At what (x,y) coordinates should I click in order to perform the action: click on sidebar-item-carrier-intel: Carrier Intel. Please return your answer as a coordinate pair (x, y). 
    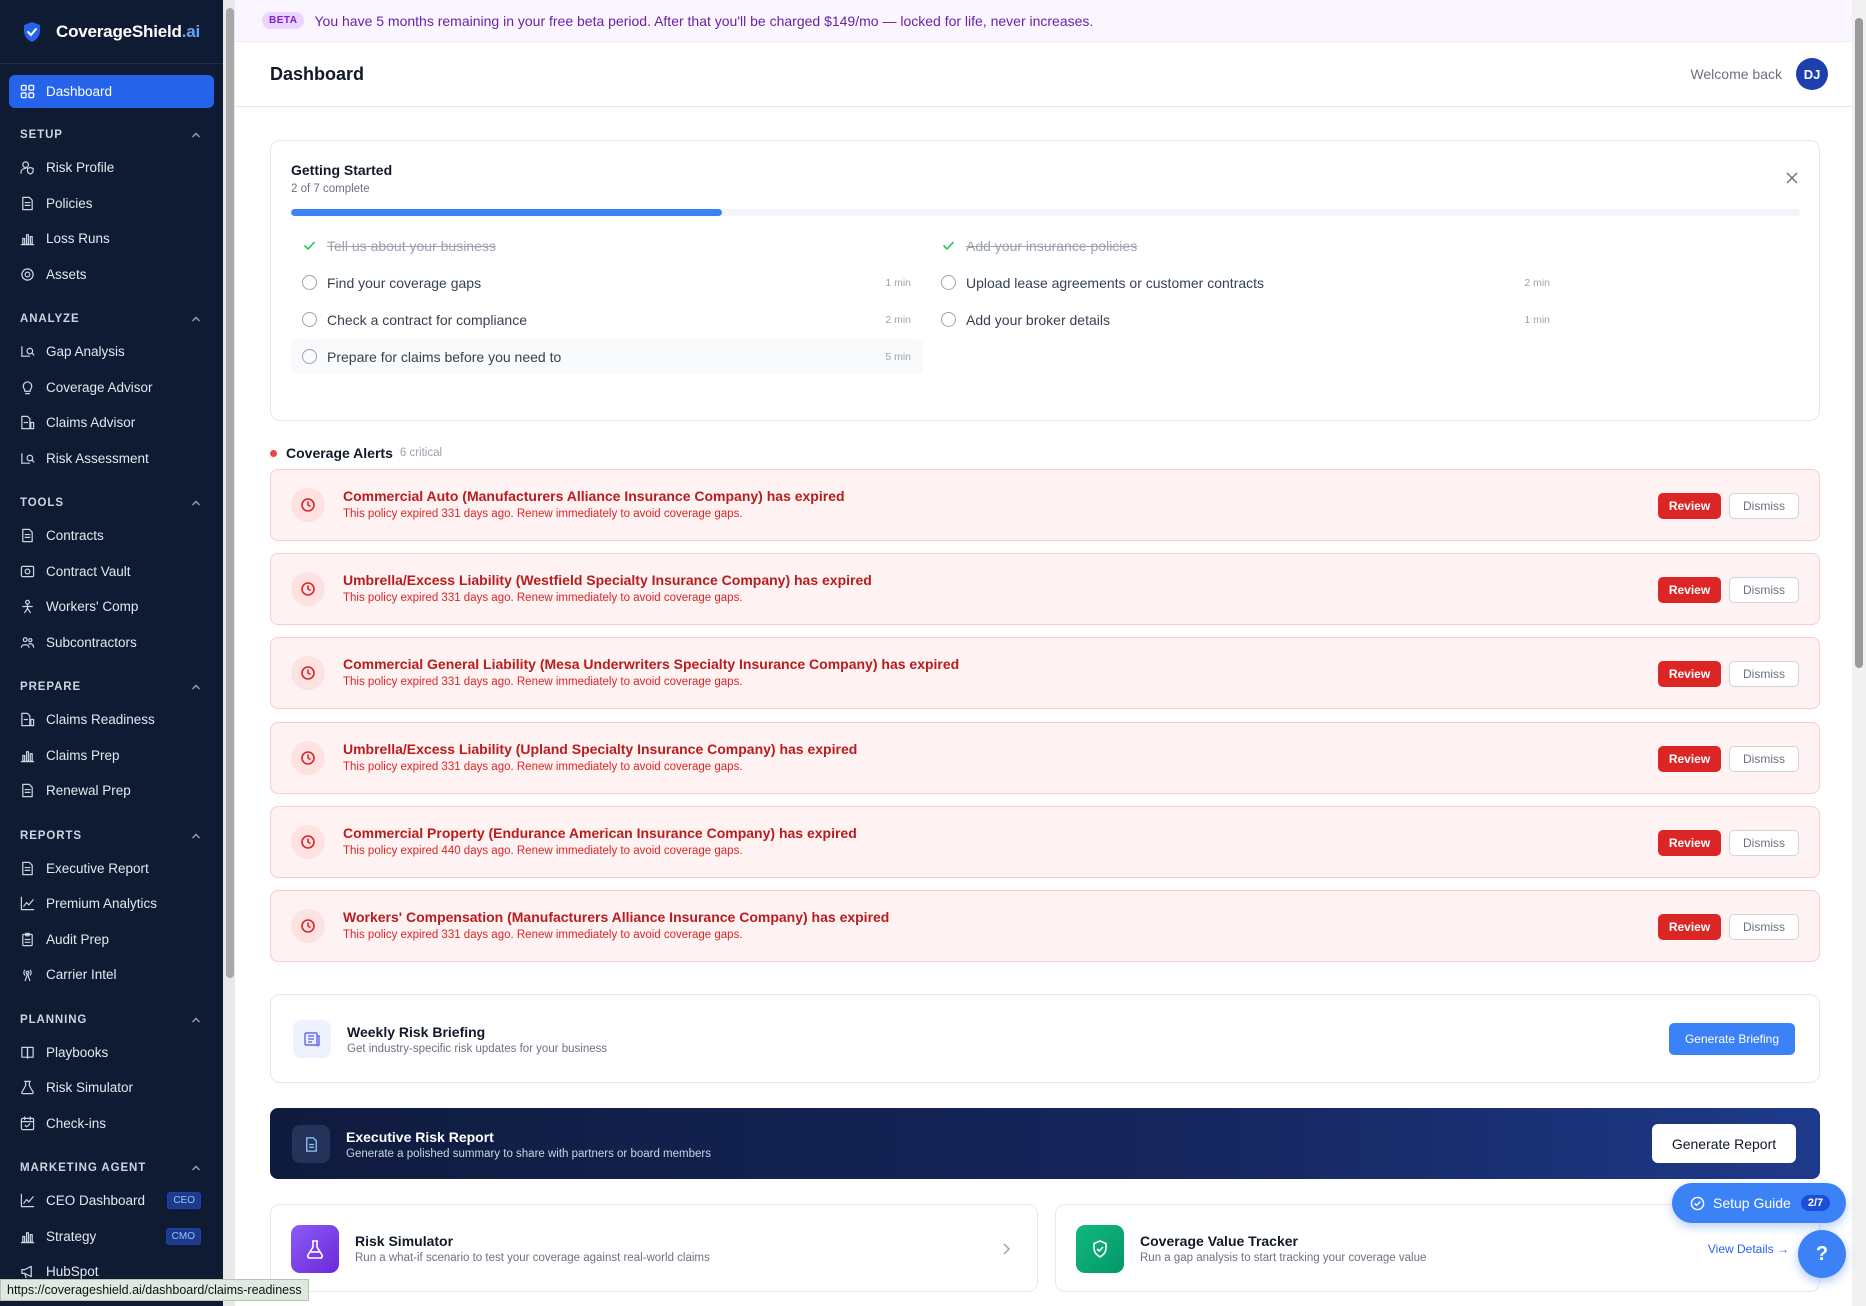
    Looking at the image, I should click on (111, 975).